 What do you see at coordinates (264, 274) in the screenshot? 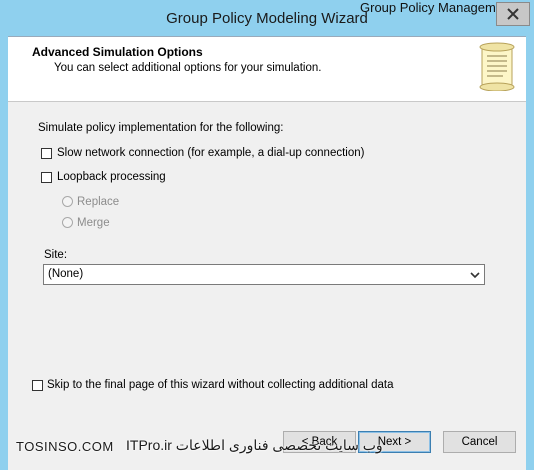
I see `site-dropdown: (None)` at bounding box center [264, 274].